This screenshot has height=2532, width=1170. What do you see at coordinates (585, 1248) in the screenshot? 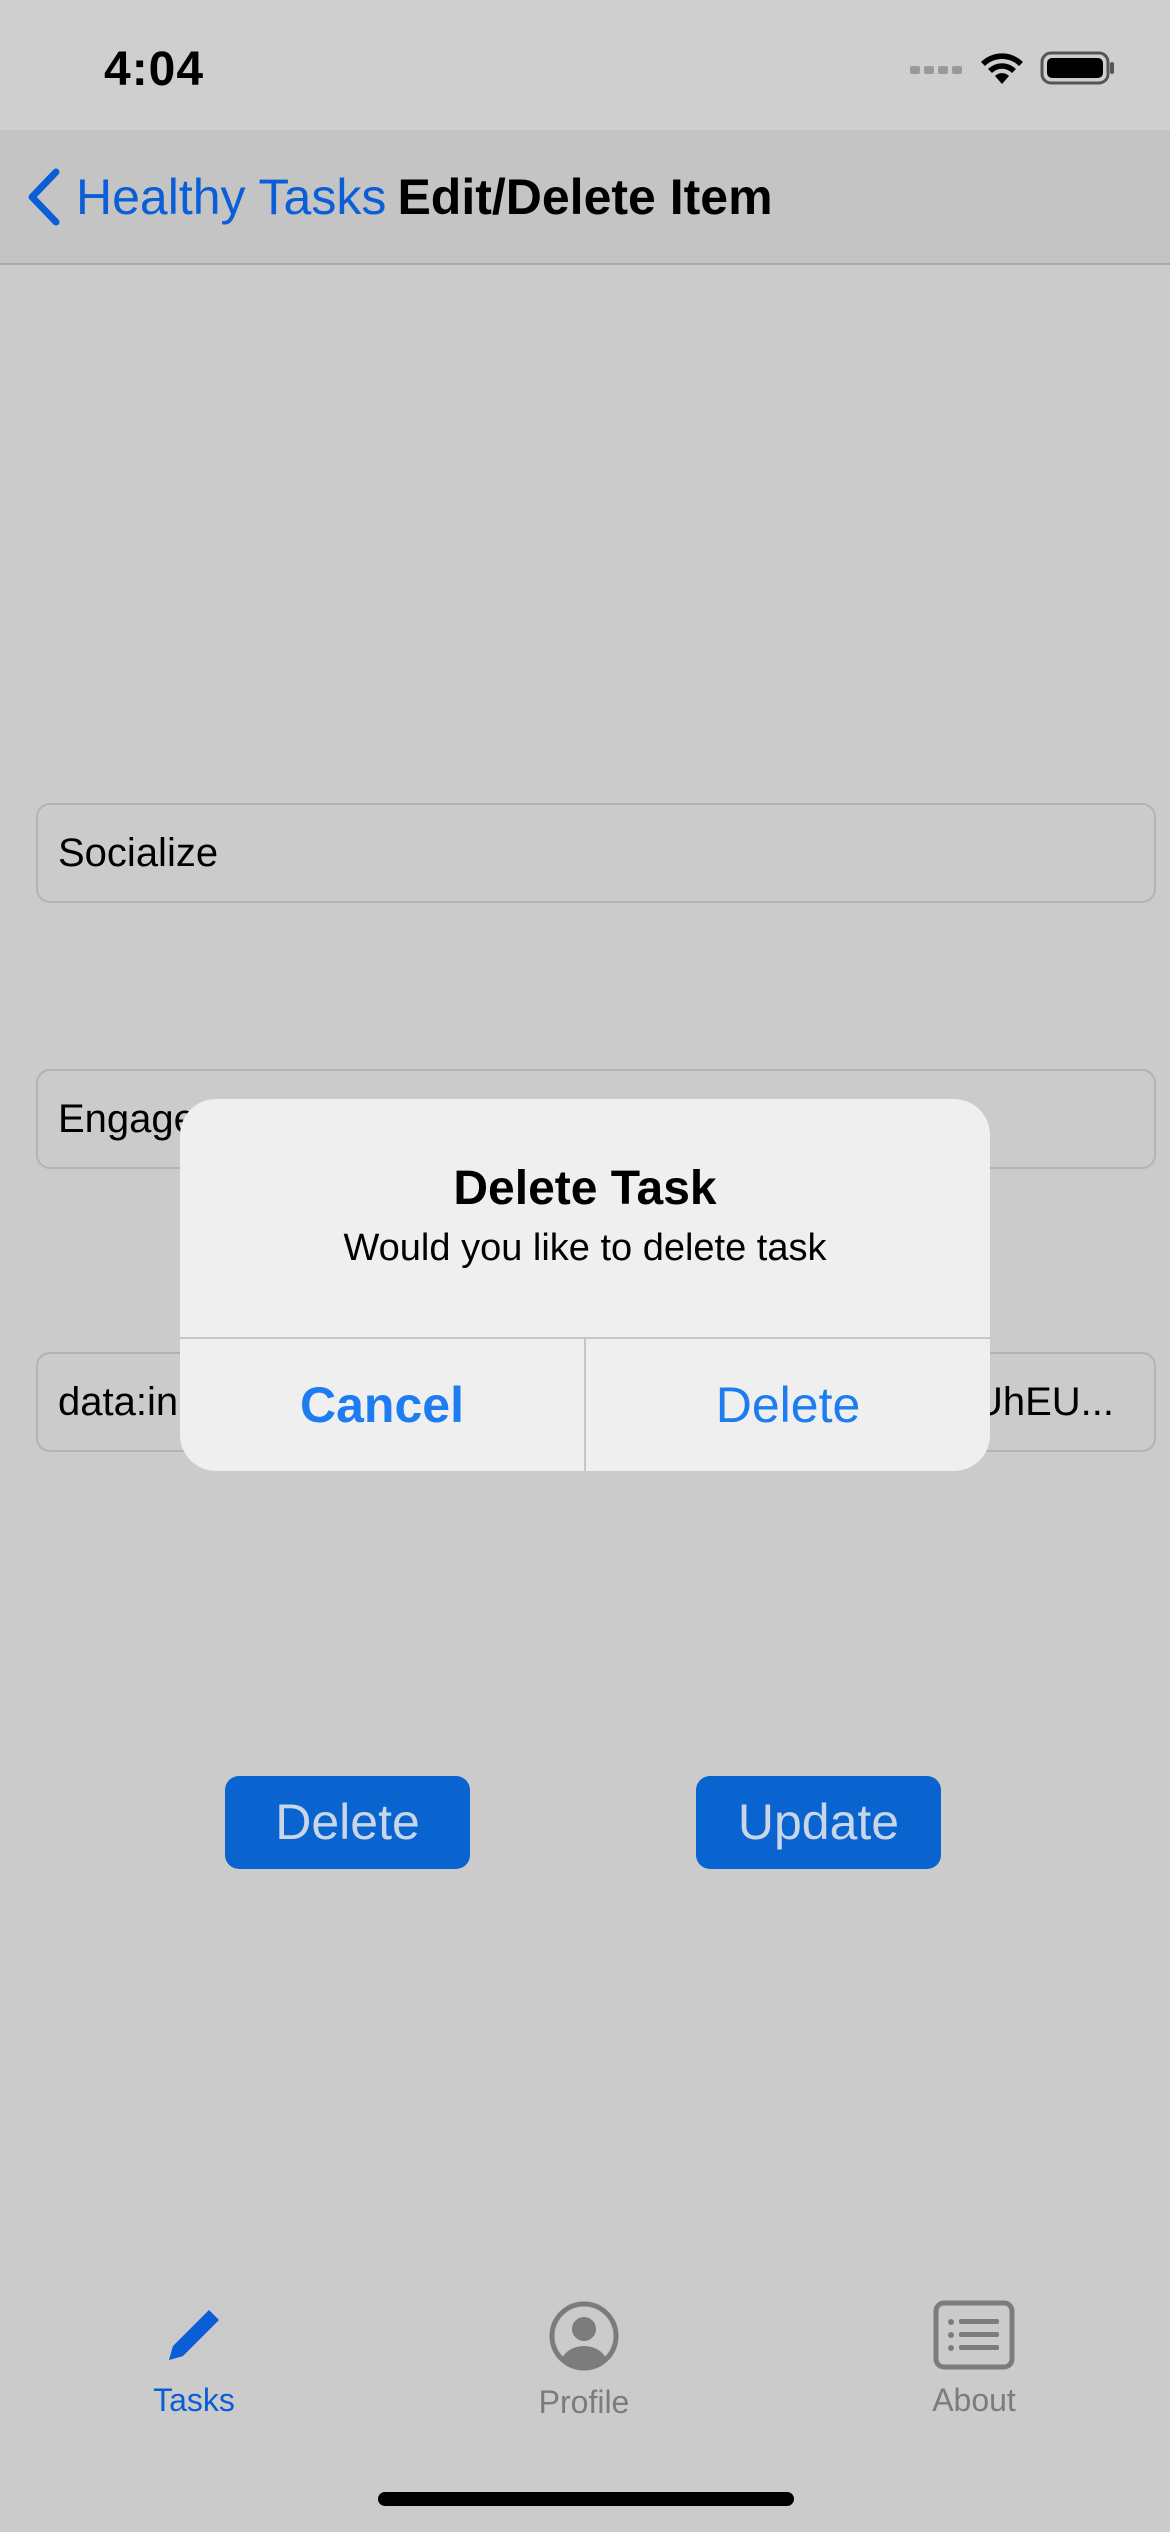
I see `alert-message: Would you like to delete task` at bounding box center [585, 1248].